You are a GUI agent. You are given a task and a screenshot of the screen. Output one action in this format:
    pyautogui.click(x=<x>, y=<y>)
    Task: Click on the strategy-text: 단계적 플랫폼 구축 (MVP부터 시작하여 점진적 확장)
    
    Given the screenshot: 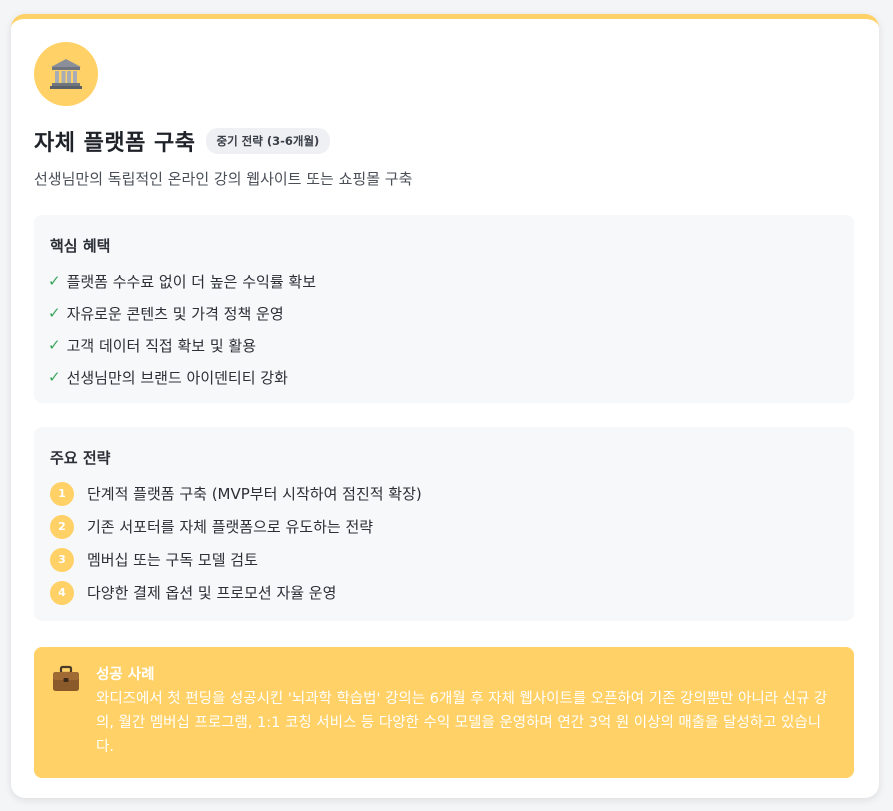 What is the action you would take?
    pyautogui.click(x=254, y=494)
    